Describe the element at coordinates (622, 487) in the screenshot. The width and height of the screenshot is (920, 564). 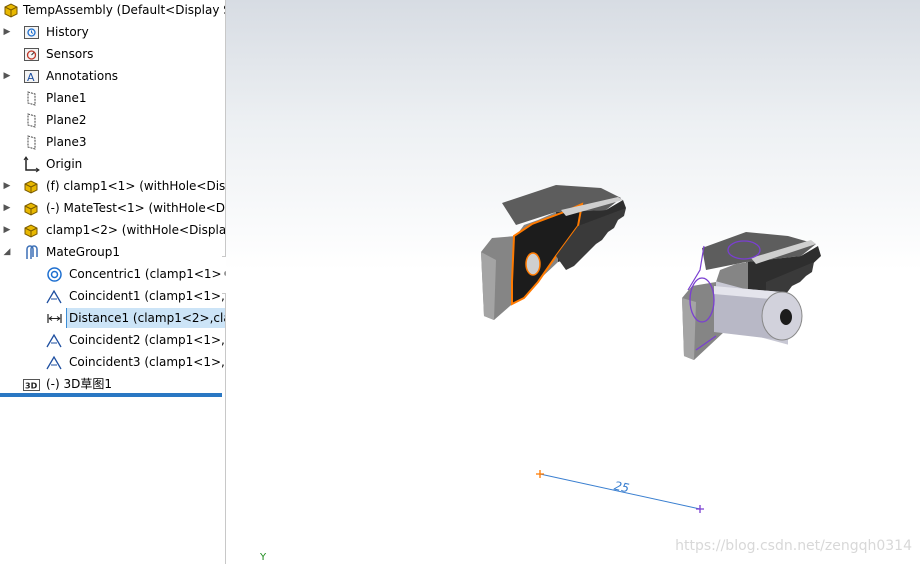
I see `distance-dimension-value: 25` at that location.